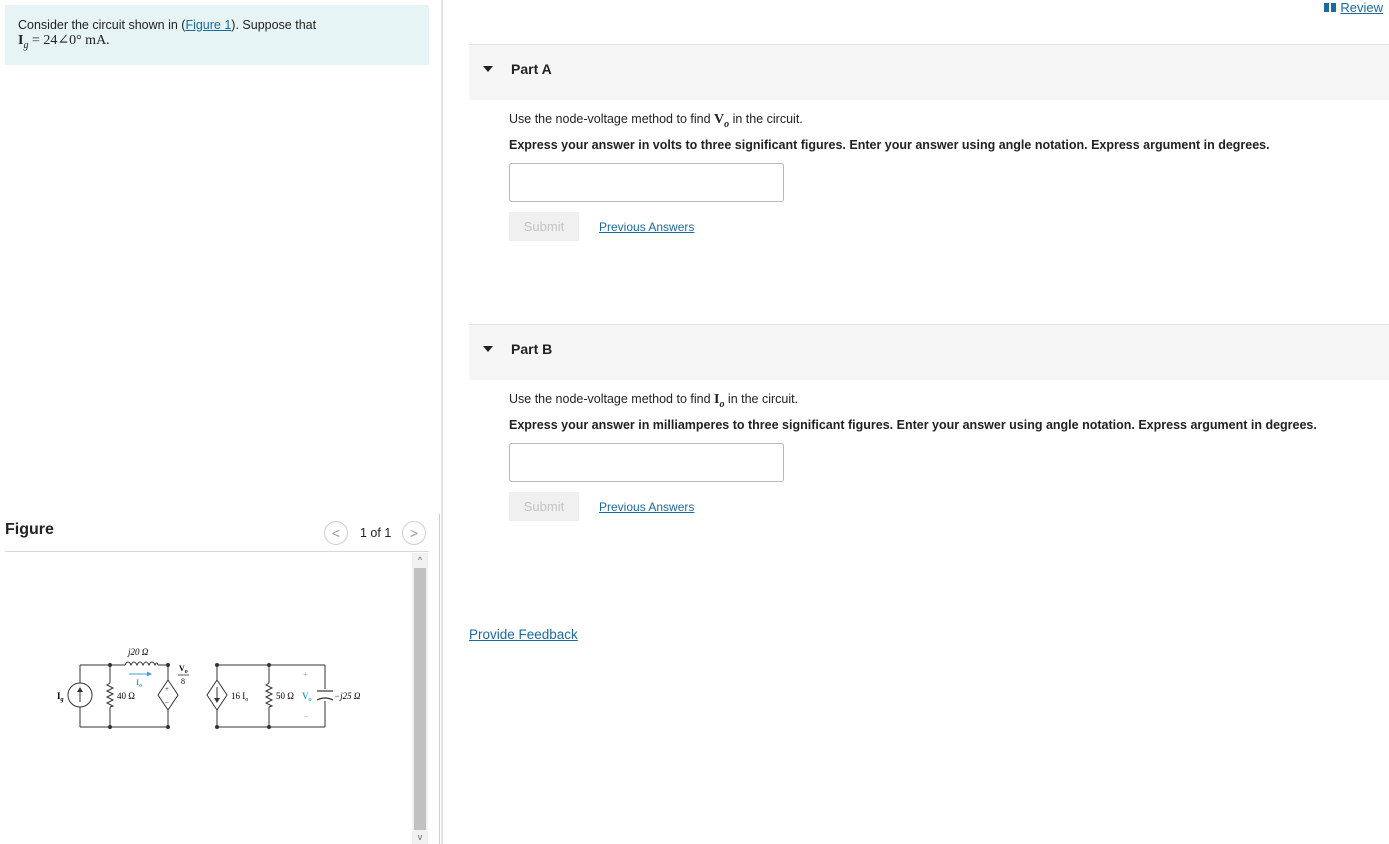 Image resolution: width=1389 pixels, height=844 pixels. Describe the element at coordinates (208, 25) in the screenshot. I see `figure-1-link: Figure 1` at that location.